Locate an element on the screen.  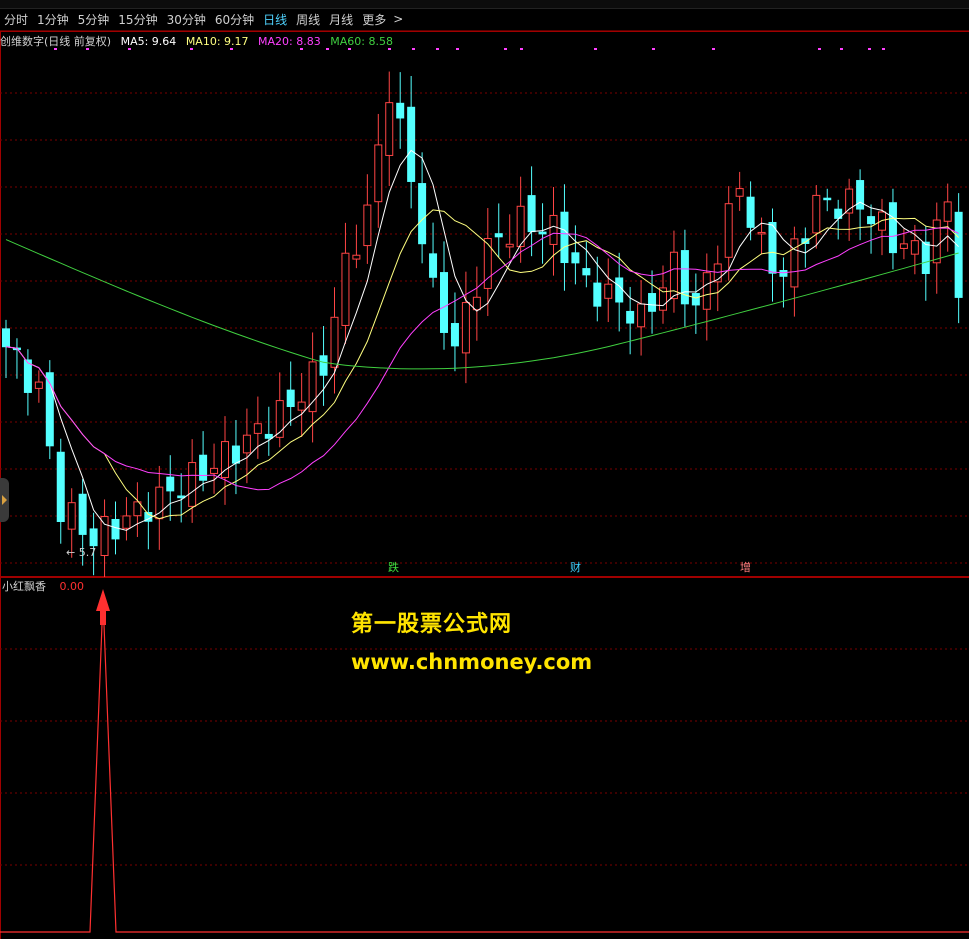
period-tab-9: 更多 is located at coordinates (374, 19).